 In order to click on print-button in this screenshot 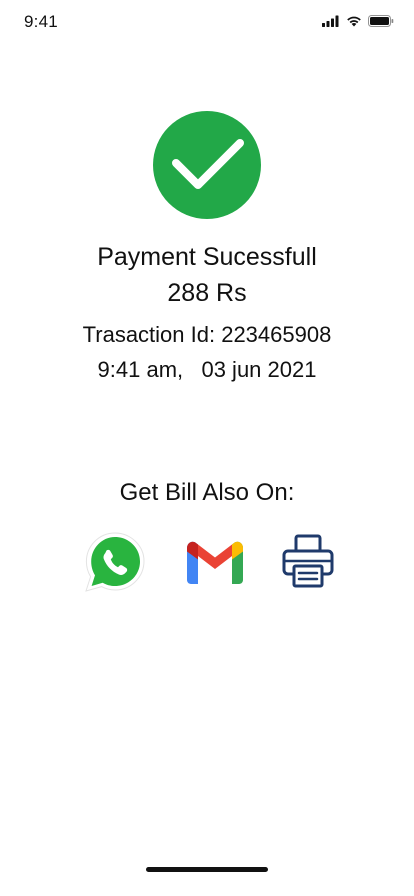, I will do `click(308, 562)`.